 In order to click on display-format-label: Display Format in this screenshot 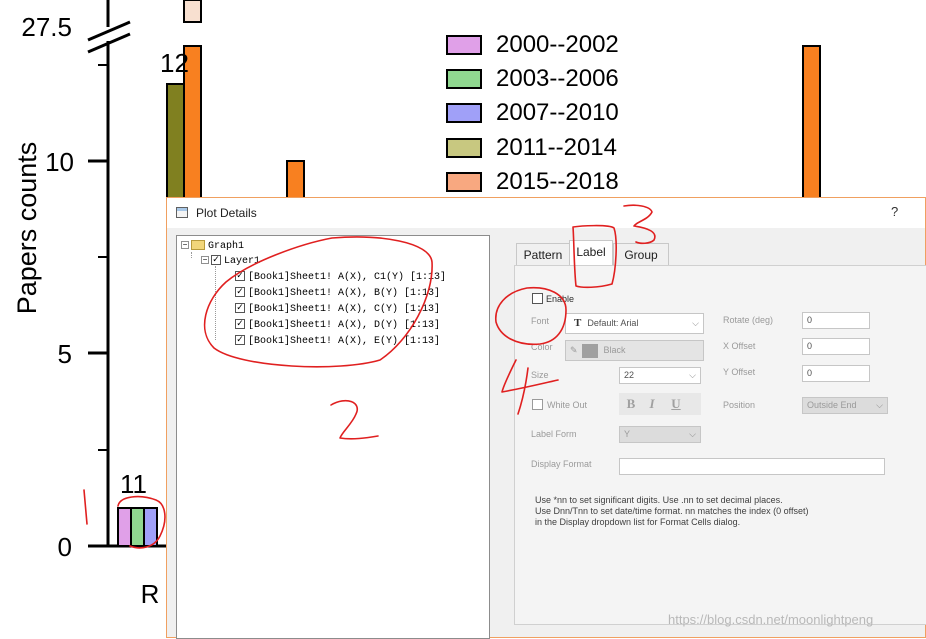, I will do `click(561, 464)`.